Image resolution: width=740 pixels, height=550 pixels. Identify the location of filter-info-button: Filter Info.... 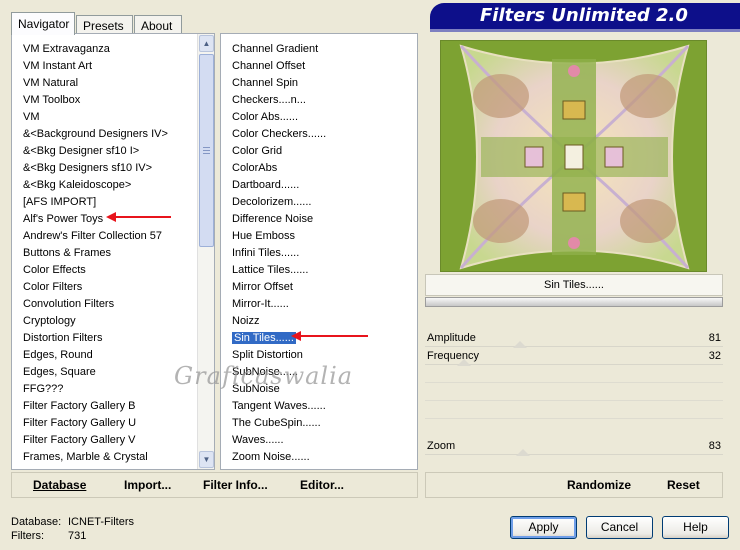
(235, 485).